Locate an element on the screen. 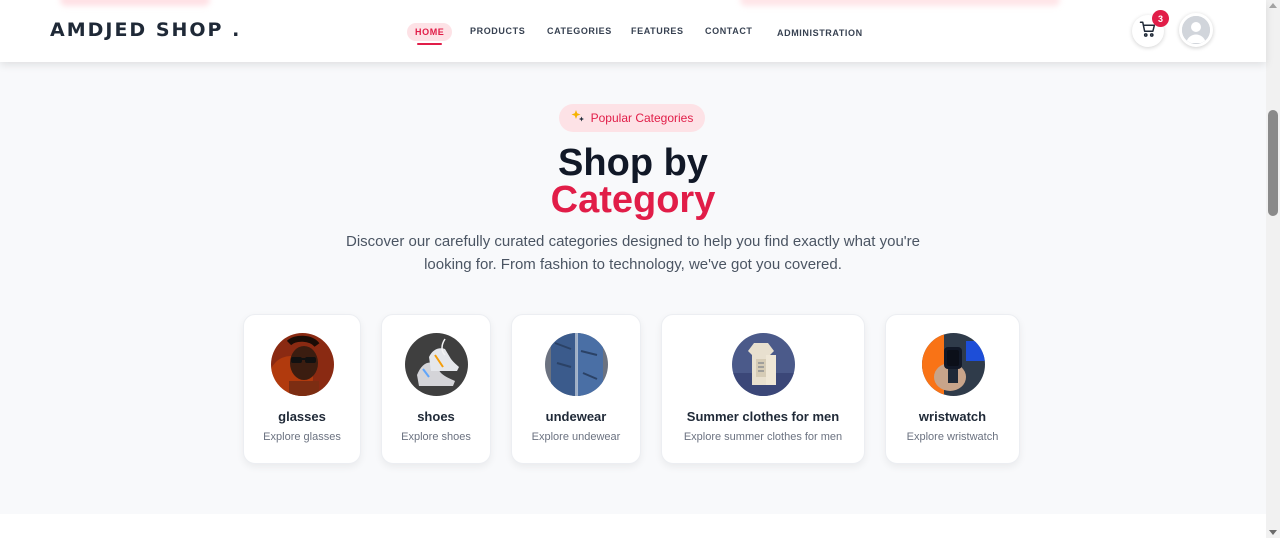  category-card-undewear: undewear Explore undewear is located at coordinates (576, 389).